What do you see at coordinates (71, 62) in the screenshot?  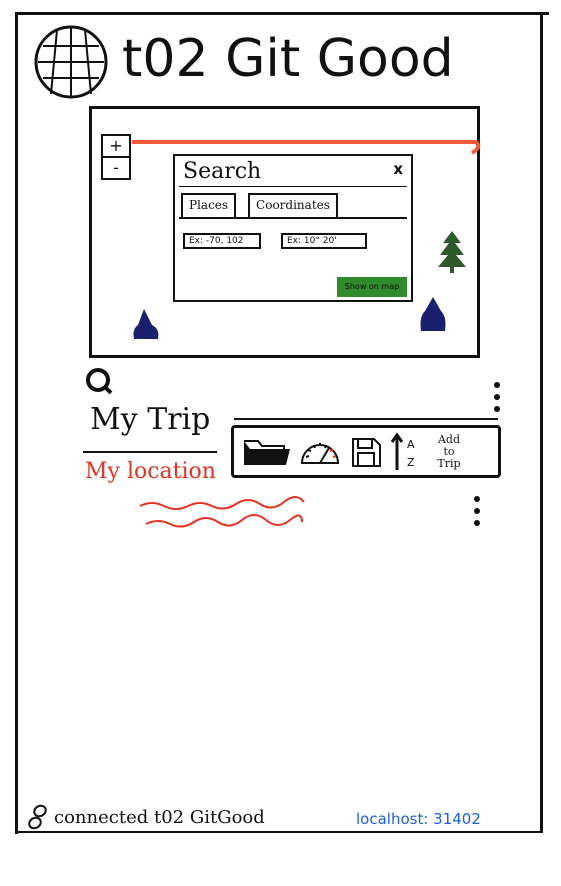 I see `globe-icon` at bounding box center [71, 62].